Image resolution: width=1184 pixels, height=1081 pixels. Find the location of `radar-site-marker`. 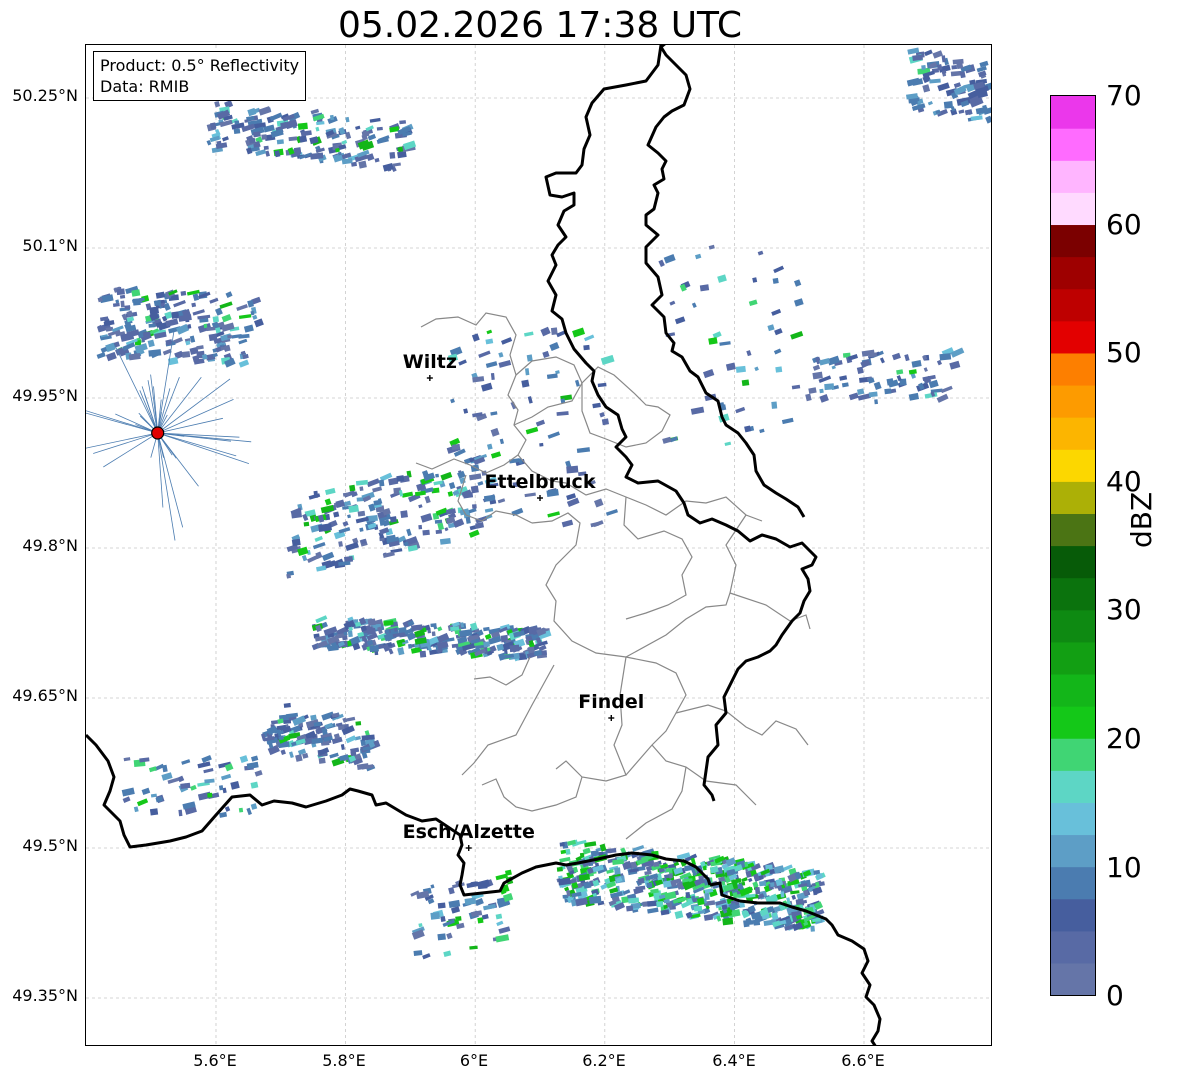

radar-site-marker is located at coordinates (158, 433).